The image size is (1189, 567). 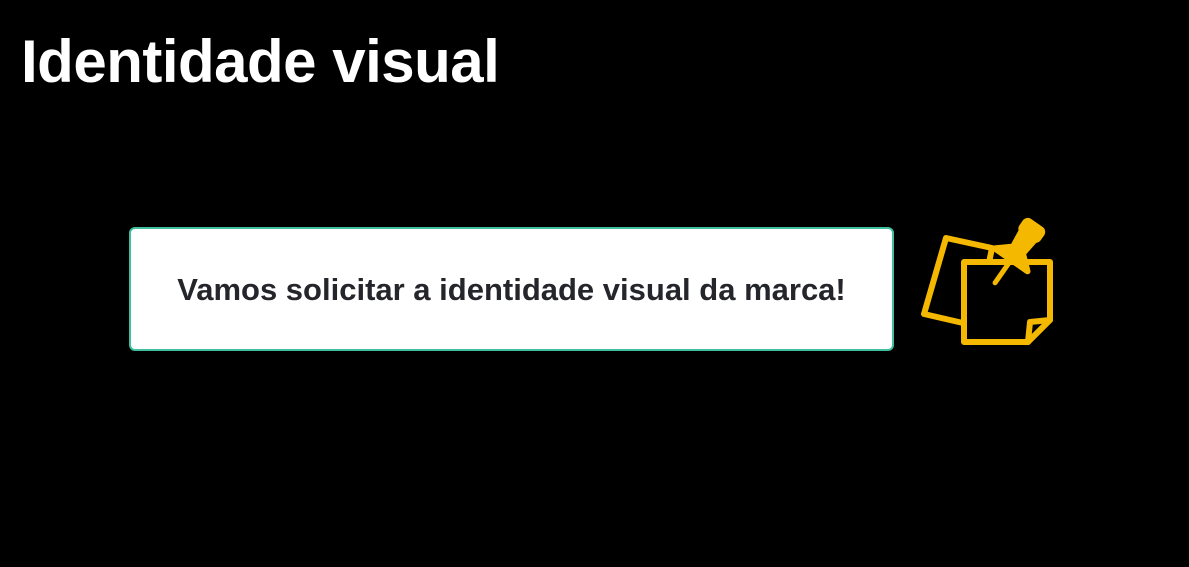 I want to click on pinned-sticky-notes-icon, so click(x=988, y=282).